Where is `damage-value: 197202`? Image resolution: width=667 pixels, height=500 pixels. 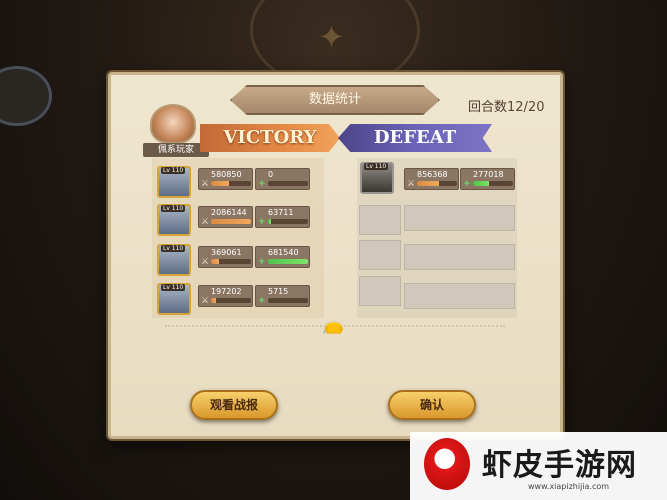
damage-value: 197202 is located at coordinates (226, 291).